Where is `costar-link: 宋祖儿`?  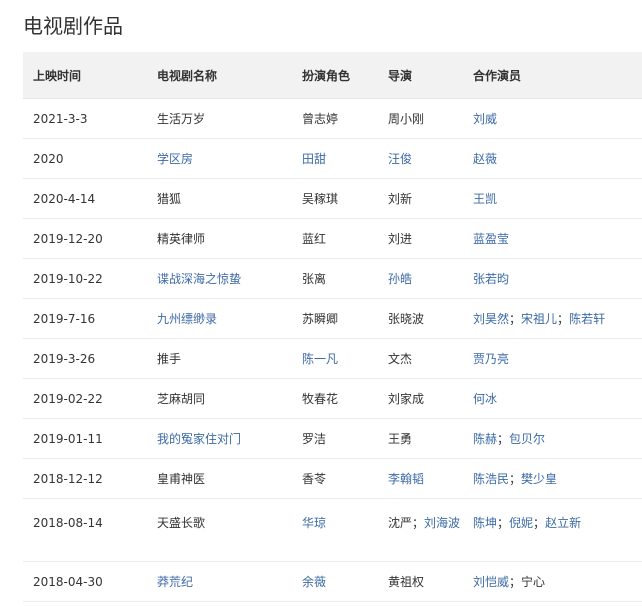 costar-link: 宋祖儿 is located at coordinates (539, 319).